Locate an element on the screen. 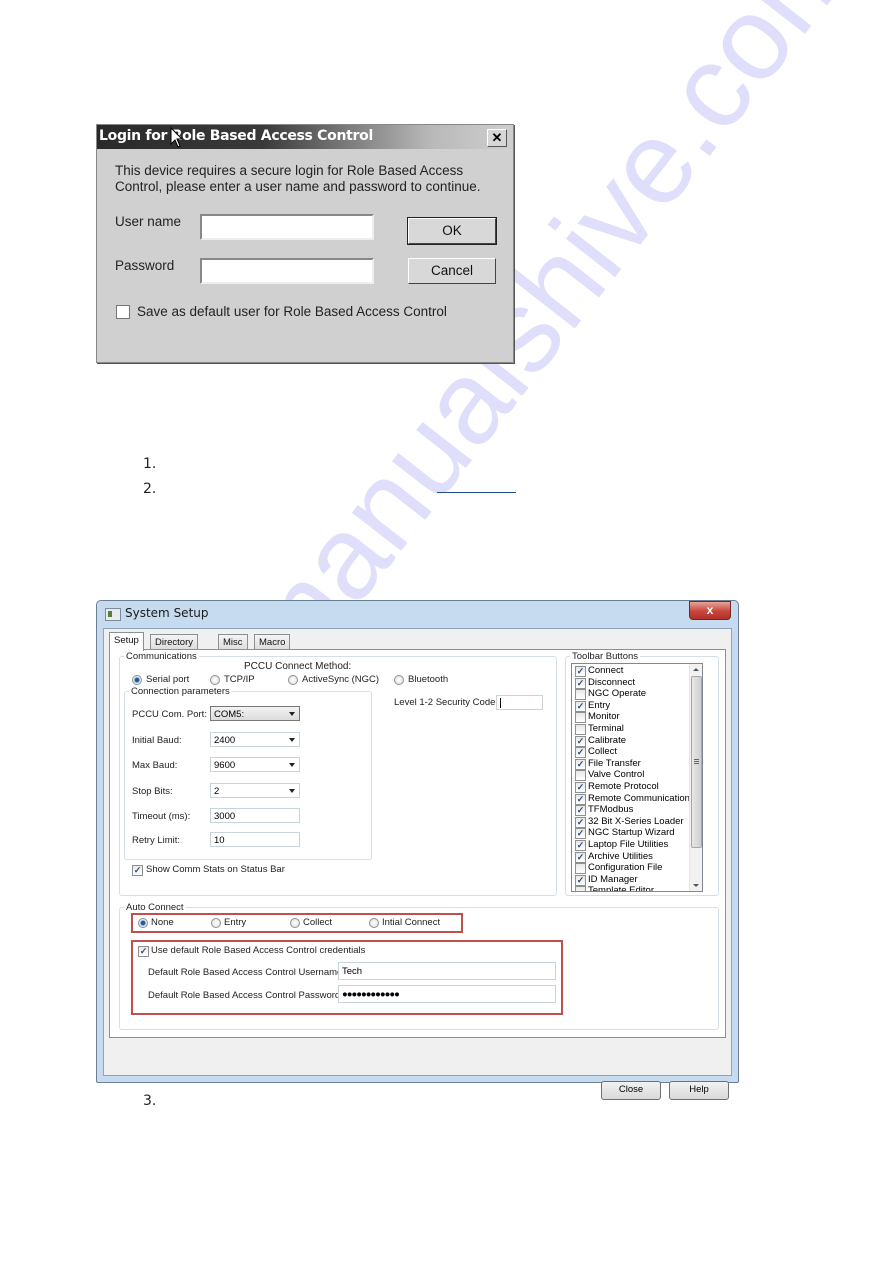 This screenshot has height=1263, width=893. list-scrollbar is located at coordinates (695, 777).